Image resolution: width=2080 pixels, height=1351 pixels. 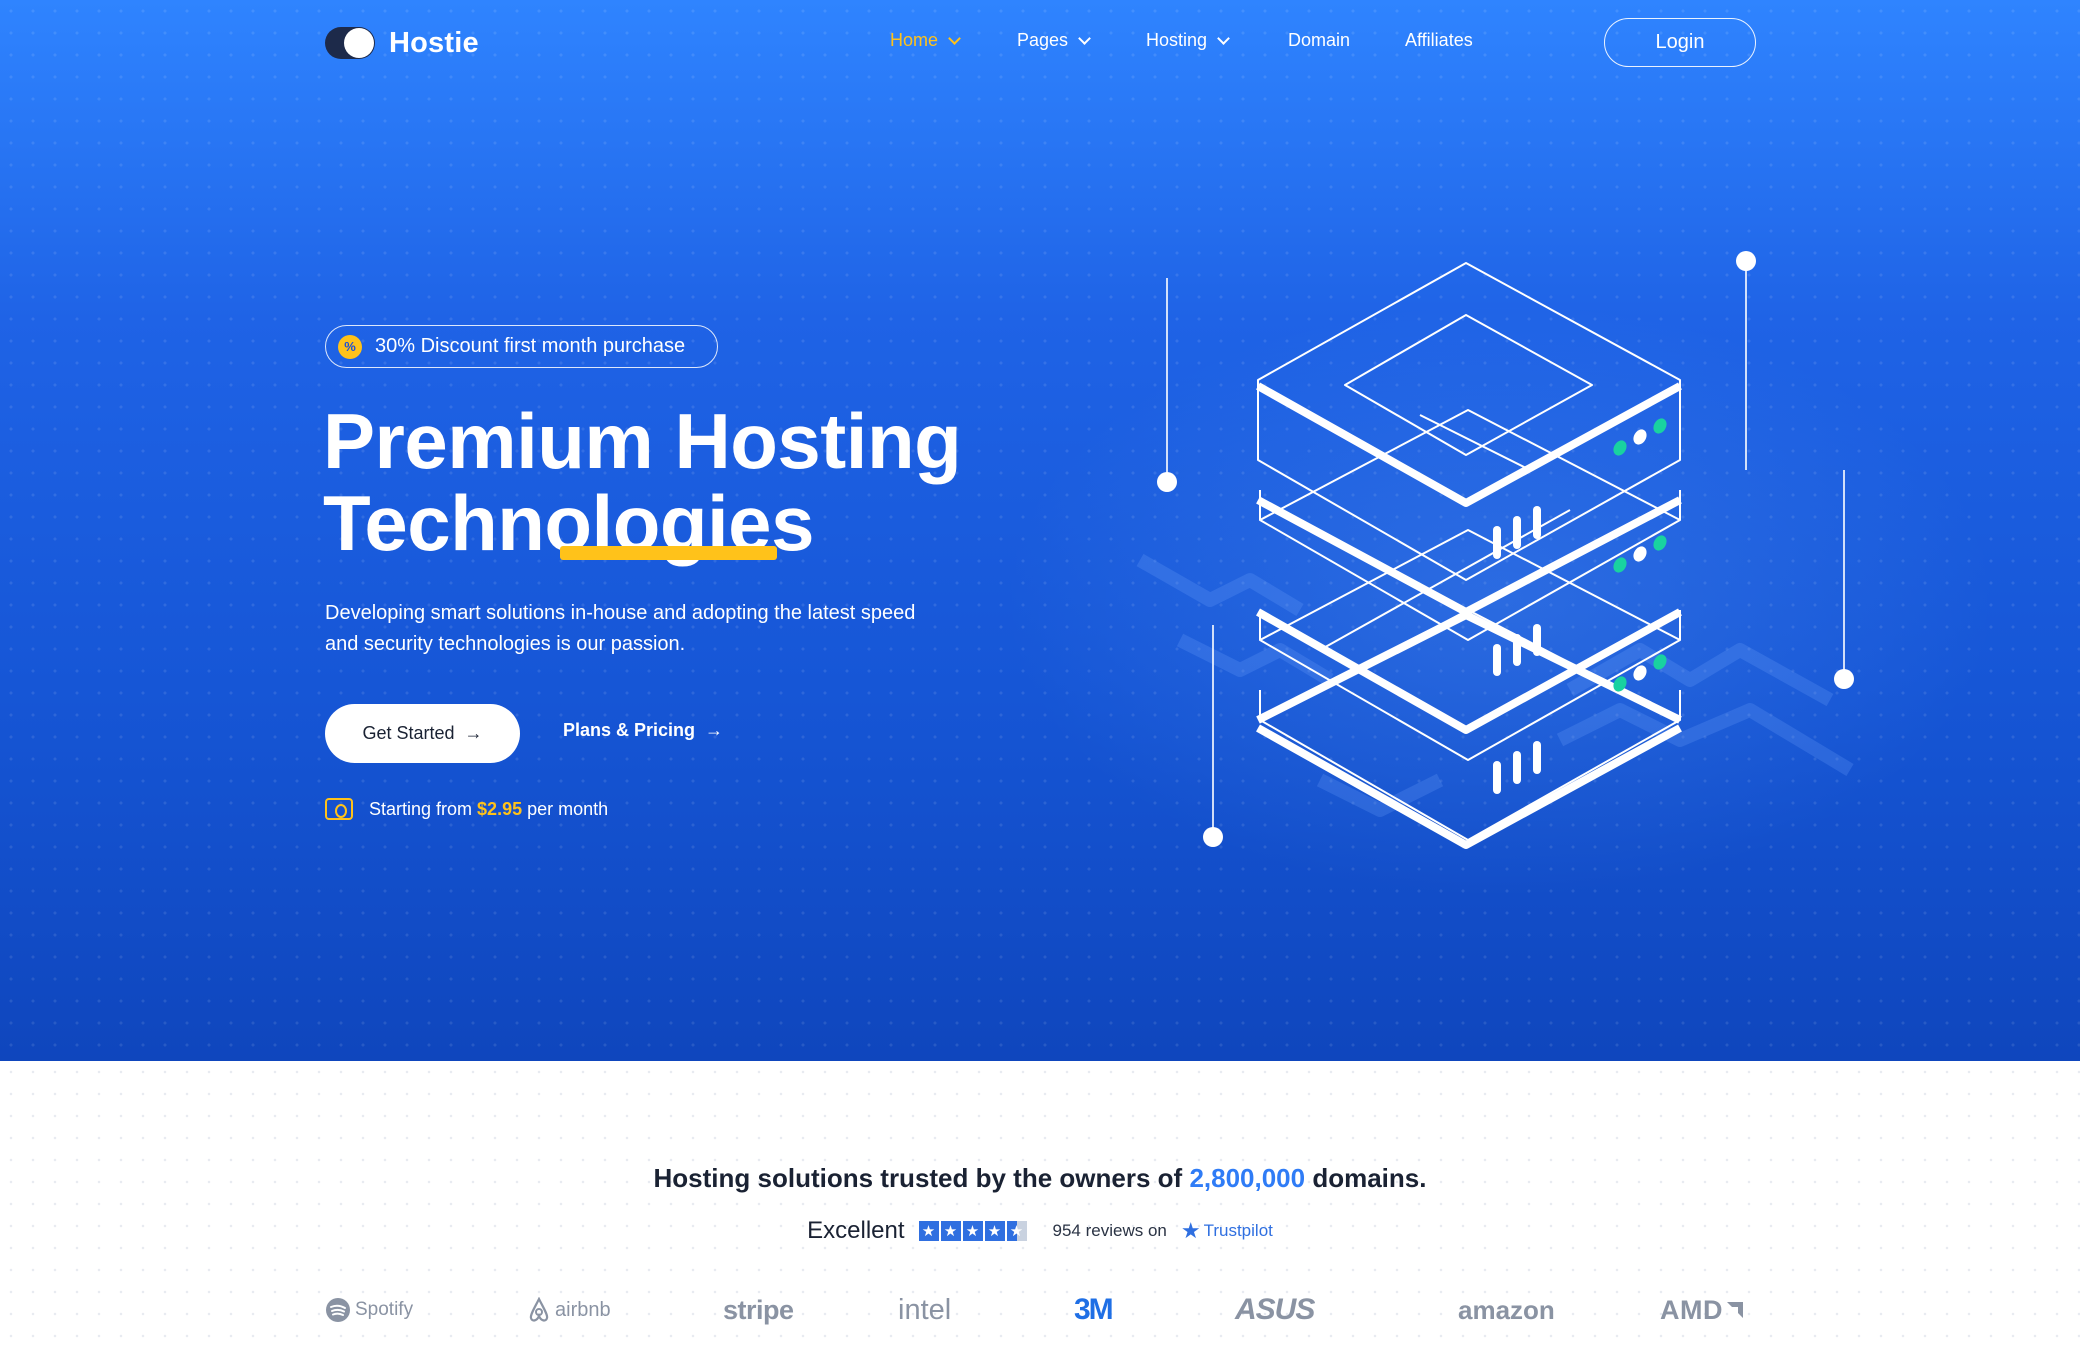 What do you see at coordinates (1680, 42) in the screenshot?
I see `login-button: Login` at bounding box center [1680, 42].